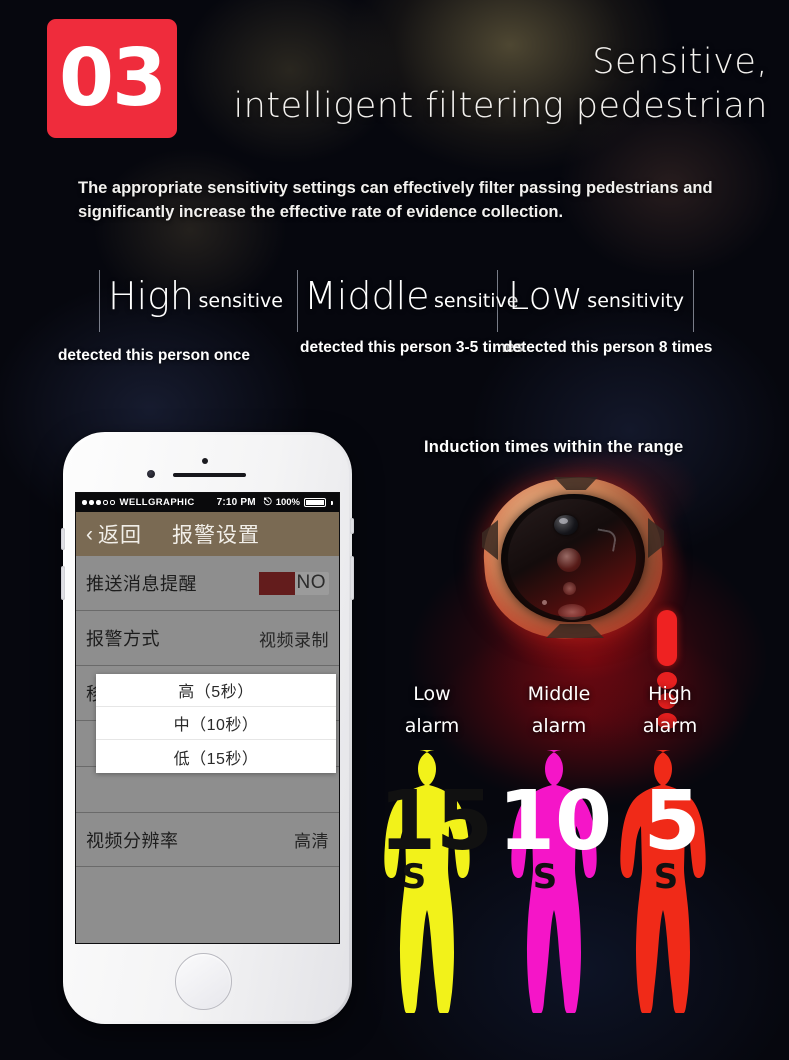  I want to click on settings-row-label: 推送消息提醒, so click(141, 584).